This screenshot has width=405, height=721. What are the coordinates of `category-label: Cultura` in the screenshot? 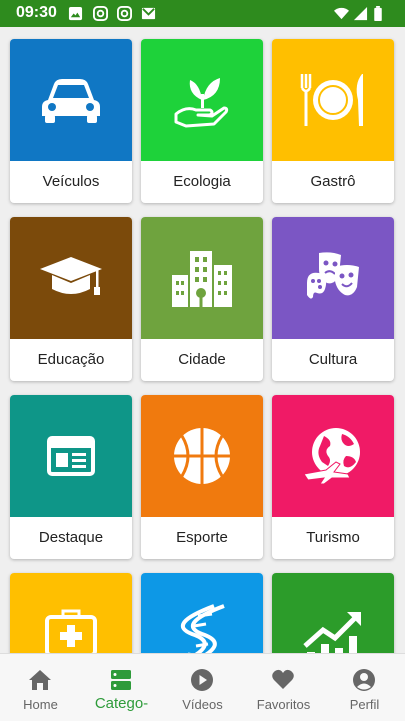 It's located at (333, 359).